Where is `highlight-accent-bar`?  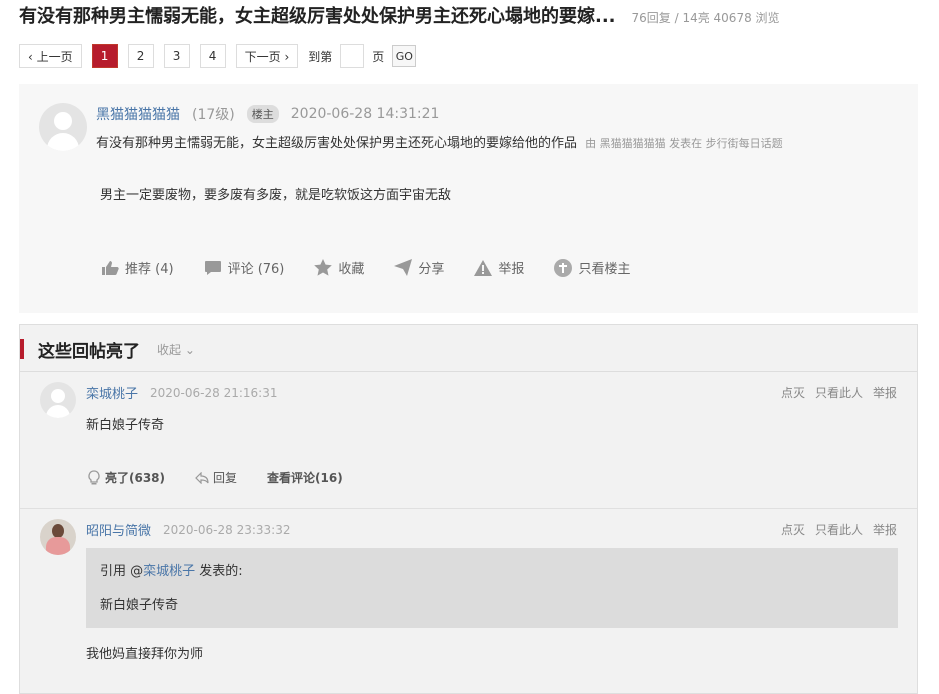
highlight-accent-bar is located at coordinates (22, 349).